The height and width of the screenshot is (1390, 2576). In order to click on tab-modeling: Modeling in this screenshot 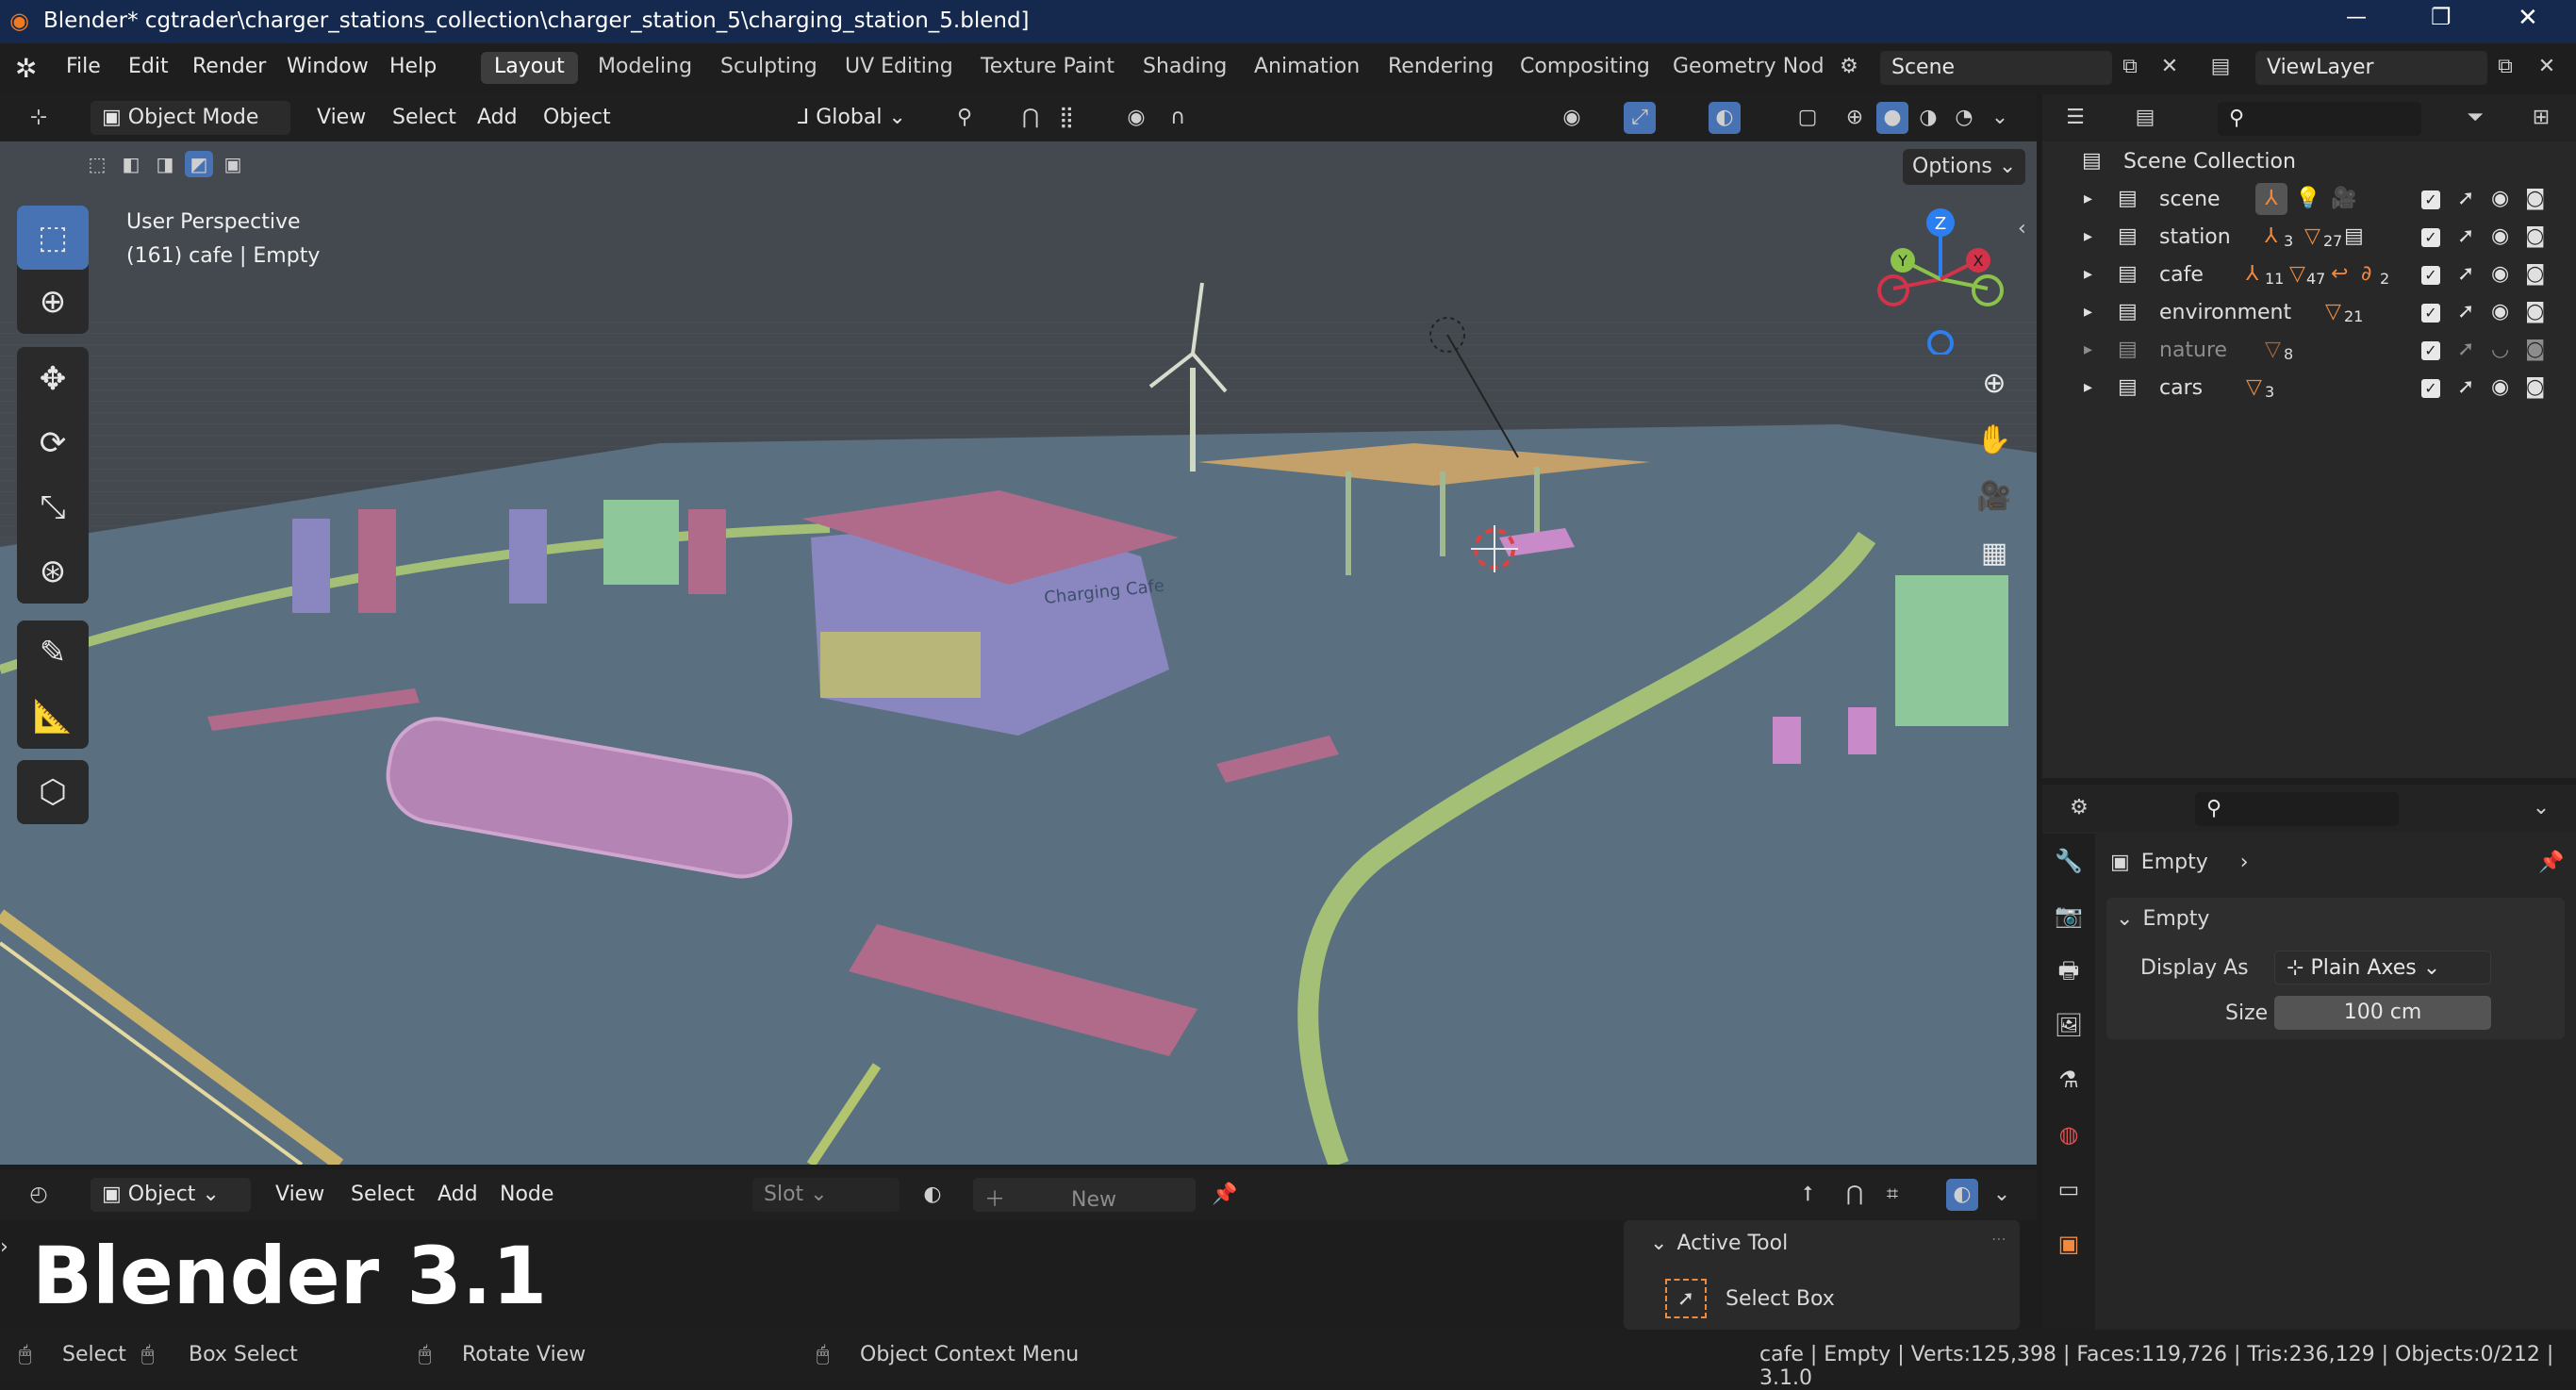, I will do `click(645, 68)`.